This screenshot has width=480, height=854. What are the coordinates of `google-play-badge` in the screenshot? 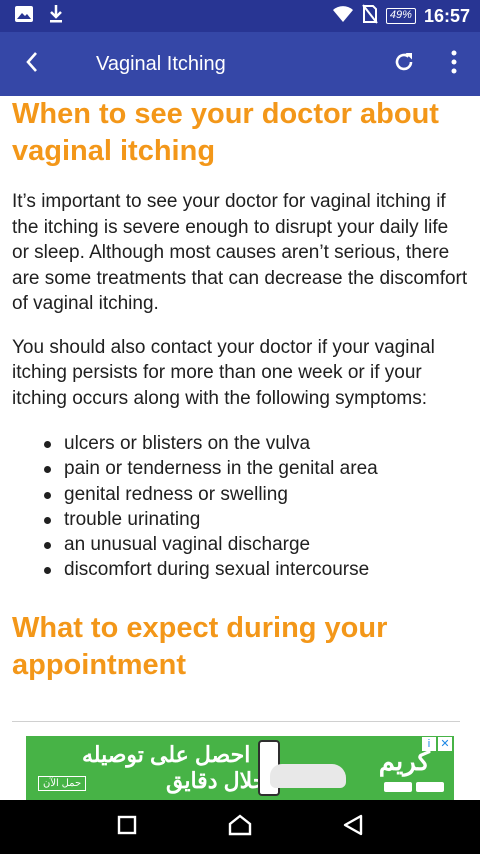 It's located at (430, 787).